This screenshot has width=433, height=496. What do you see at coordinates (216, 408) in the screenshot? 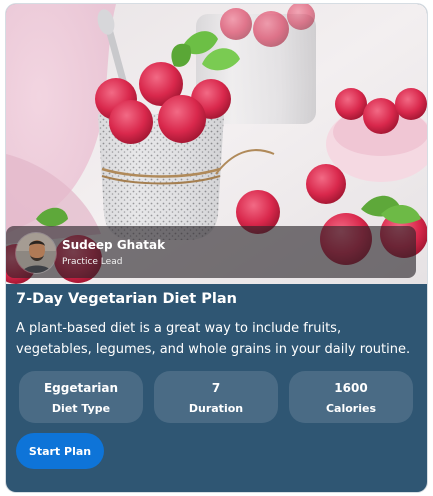
I see `stat-label: Duration` at bounding box center [216, 408].